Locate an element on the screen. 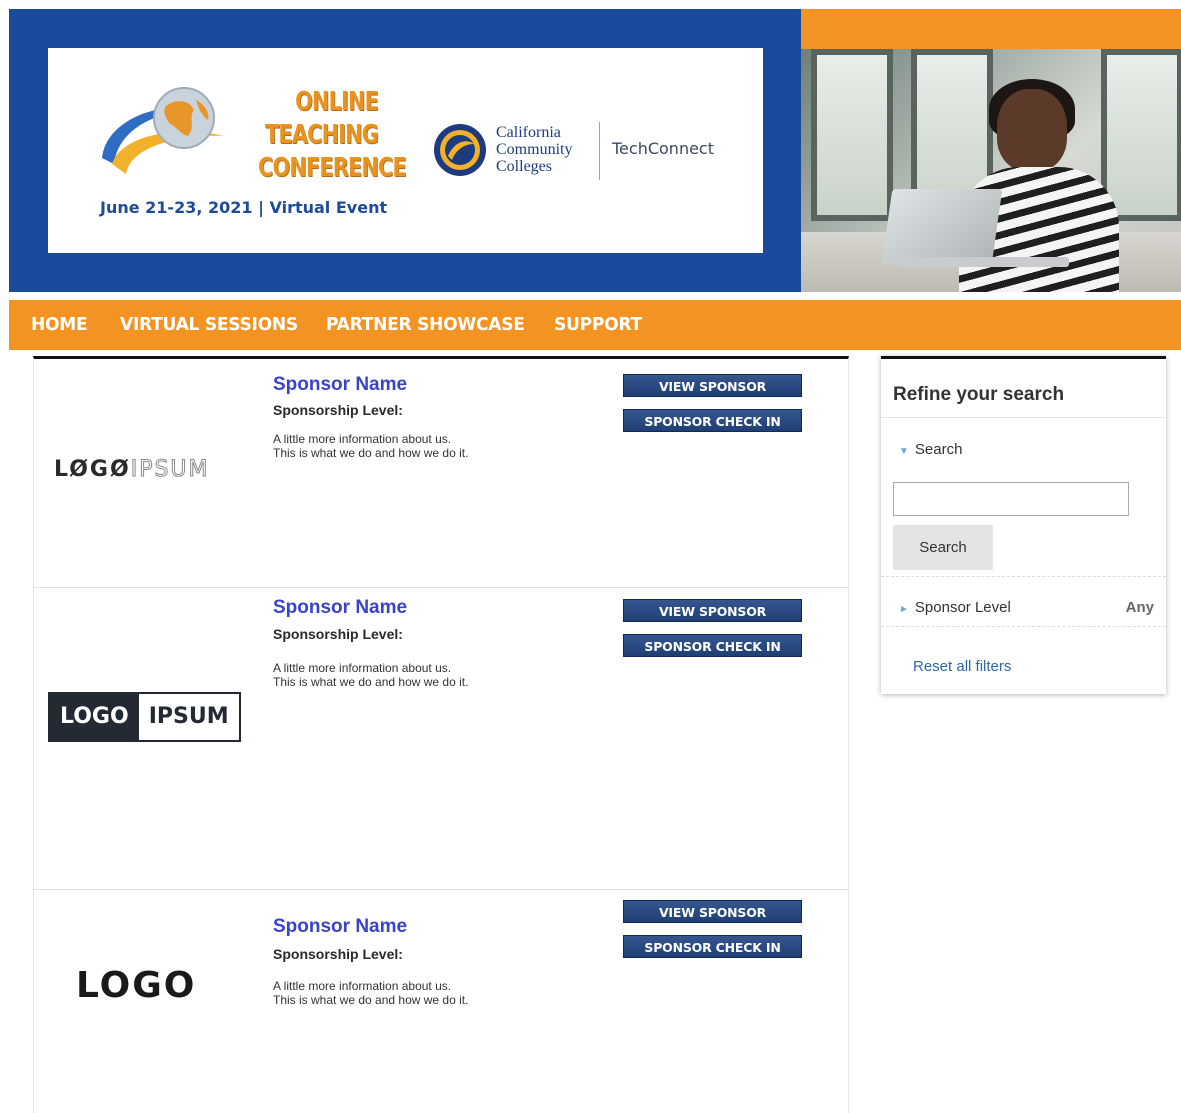 The height and width of the screenshot is (1113, 1181). triangle-down-icon: ▼ is located at coordinates (904, 451).